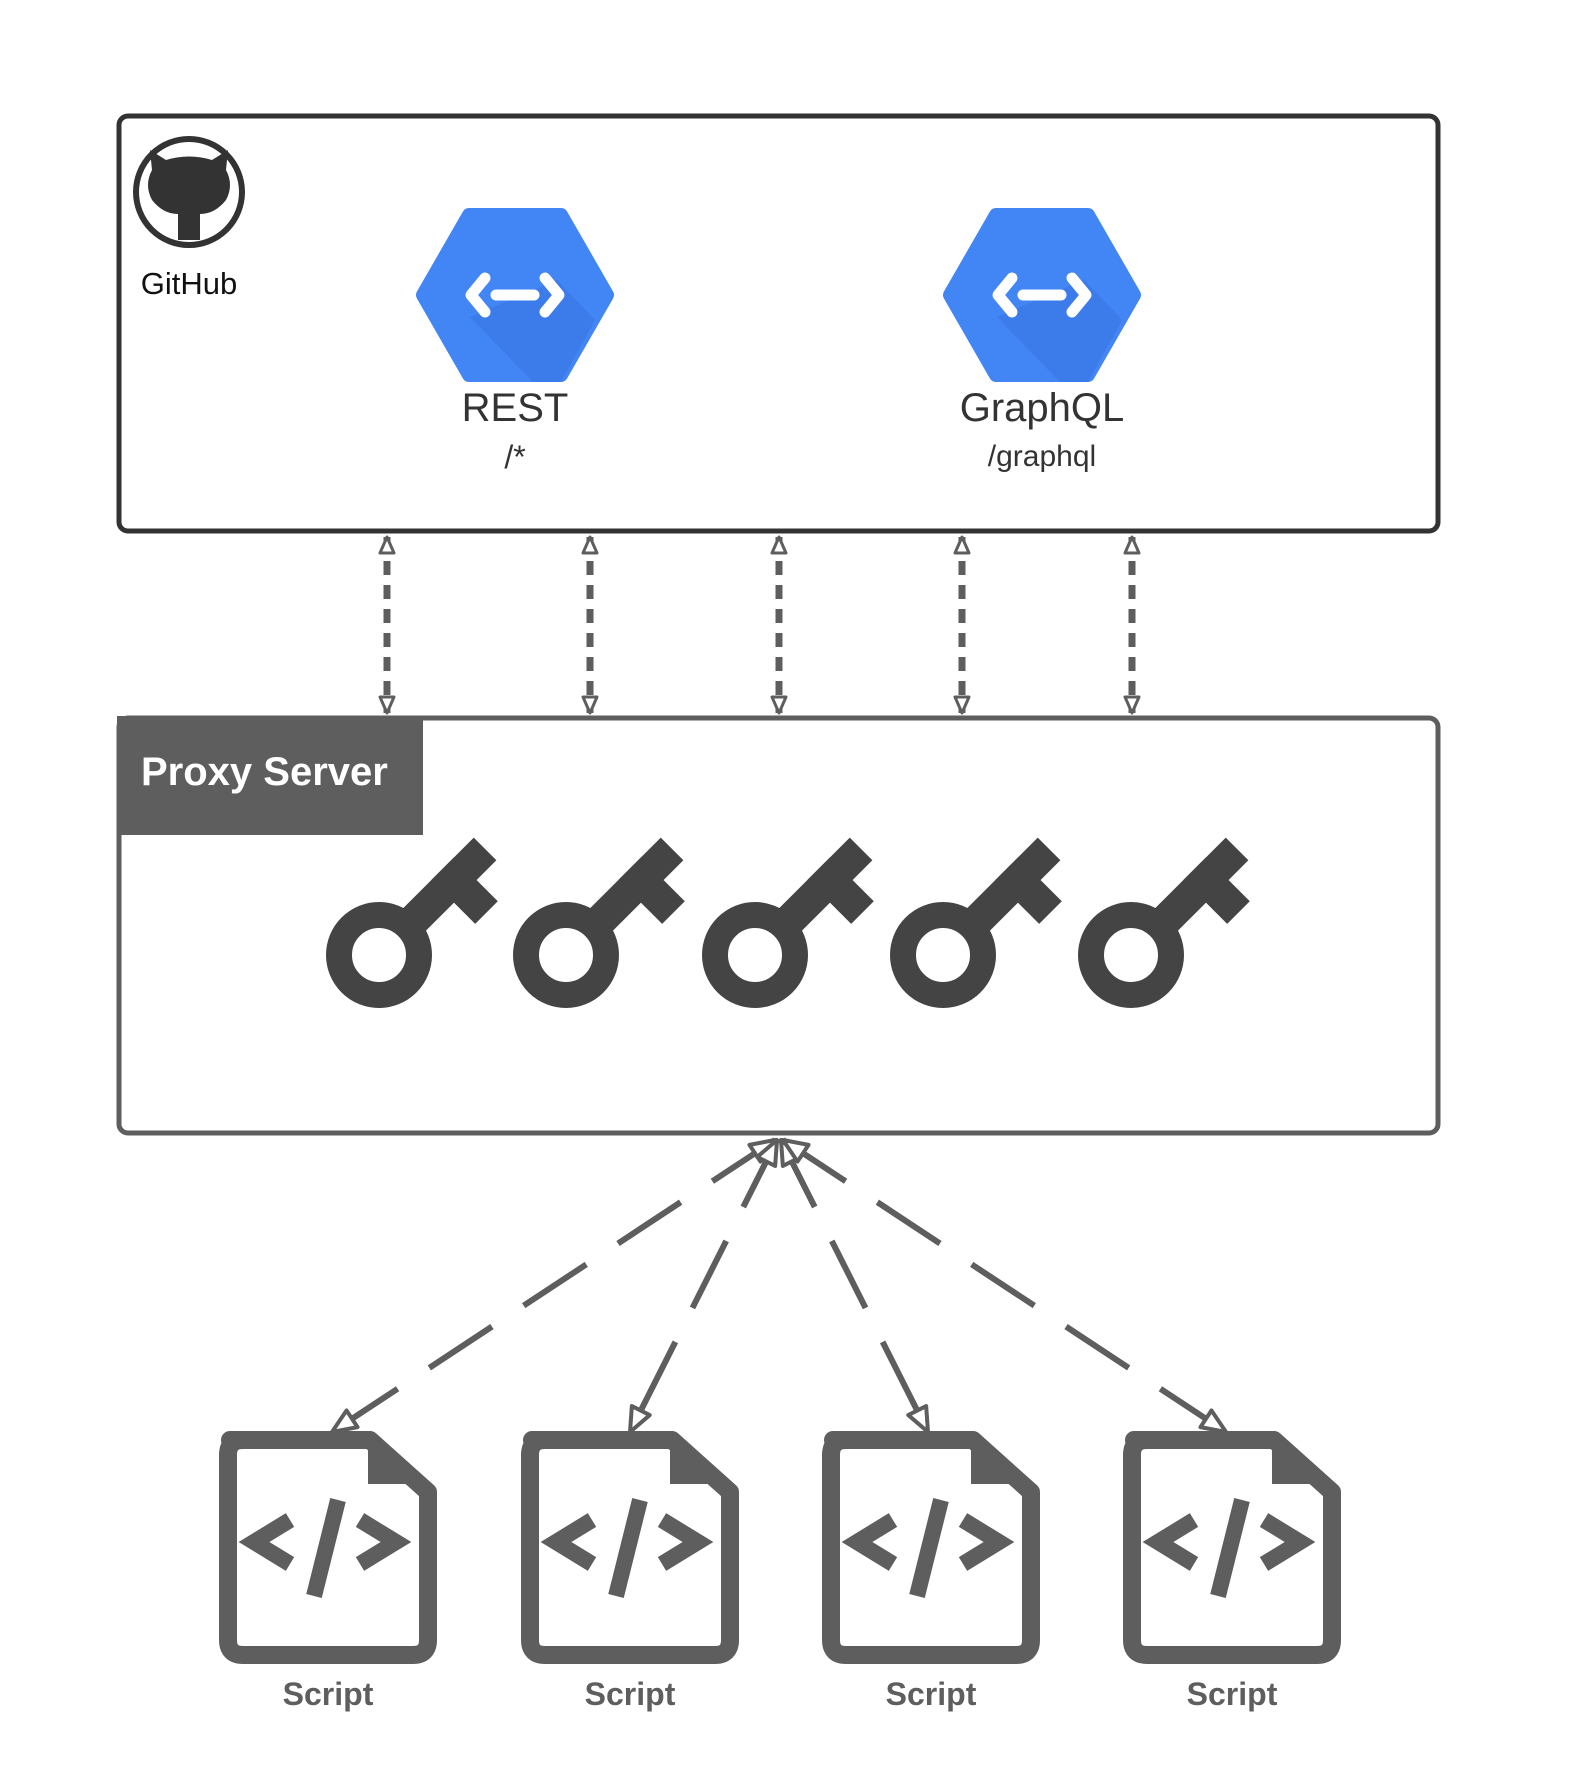 This screenshot has width=1584, height=1785. I want to click on rest-api-path: /*, so click(514, 457).